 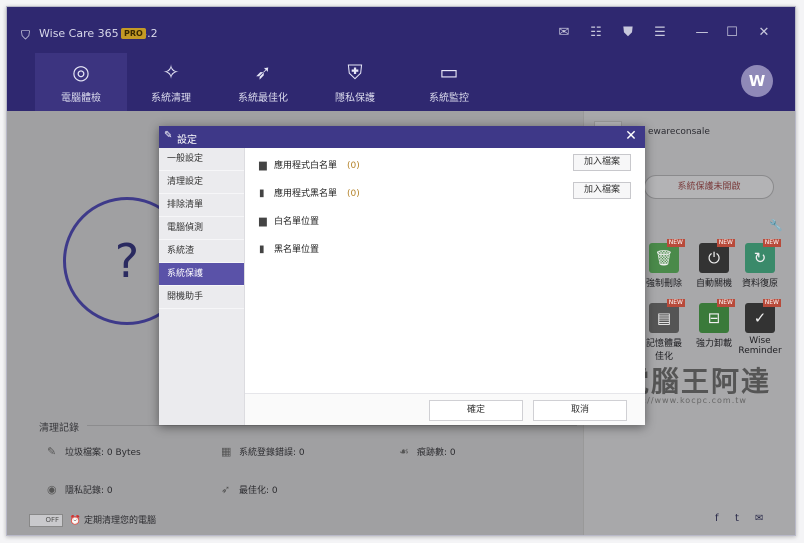 What do you see at coordinates (201, 274) in the screenshot?
I see `sidebar-item-protection: 系統保護` at bounding box center [201, 274].